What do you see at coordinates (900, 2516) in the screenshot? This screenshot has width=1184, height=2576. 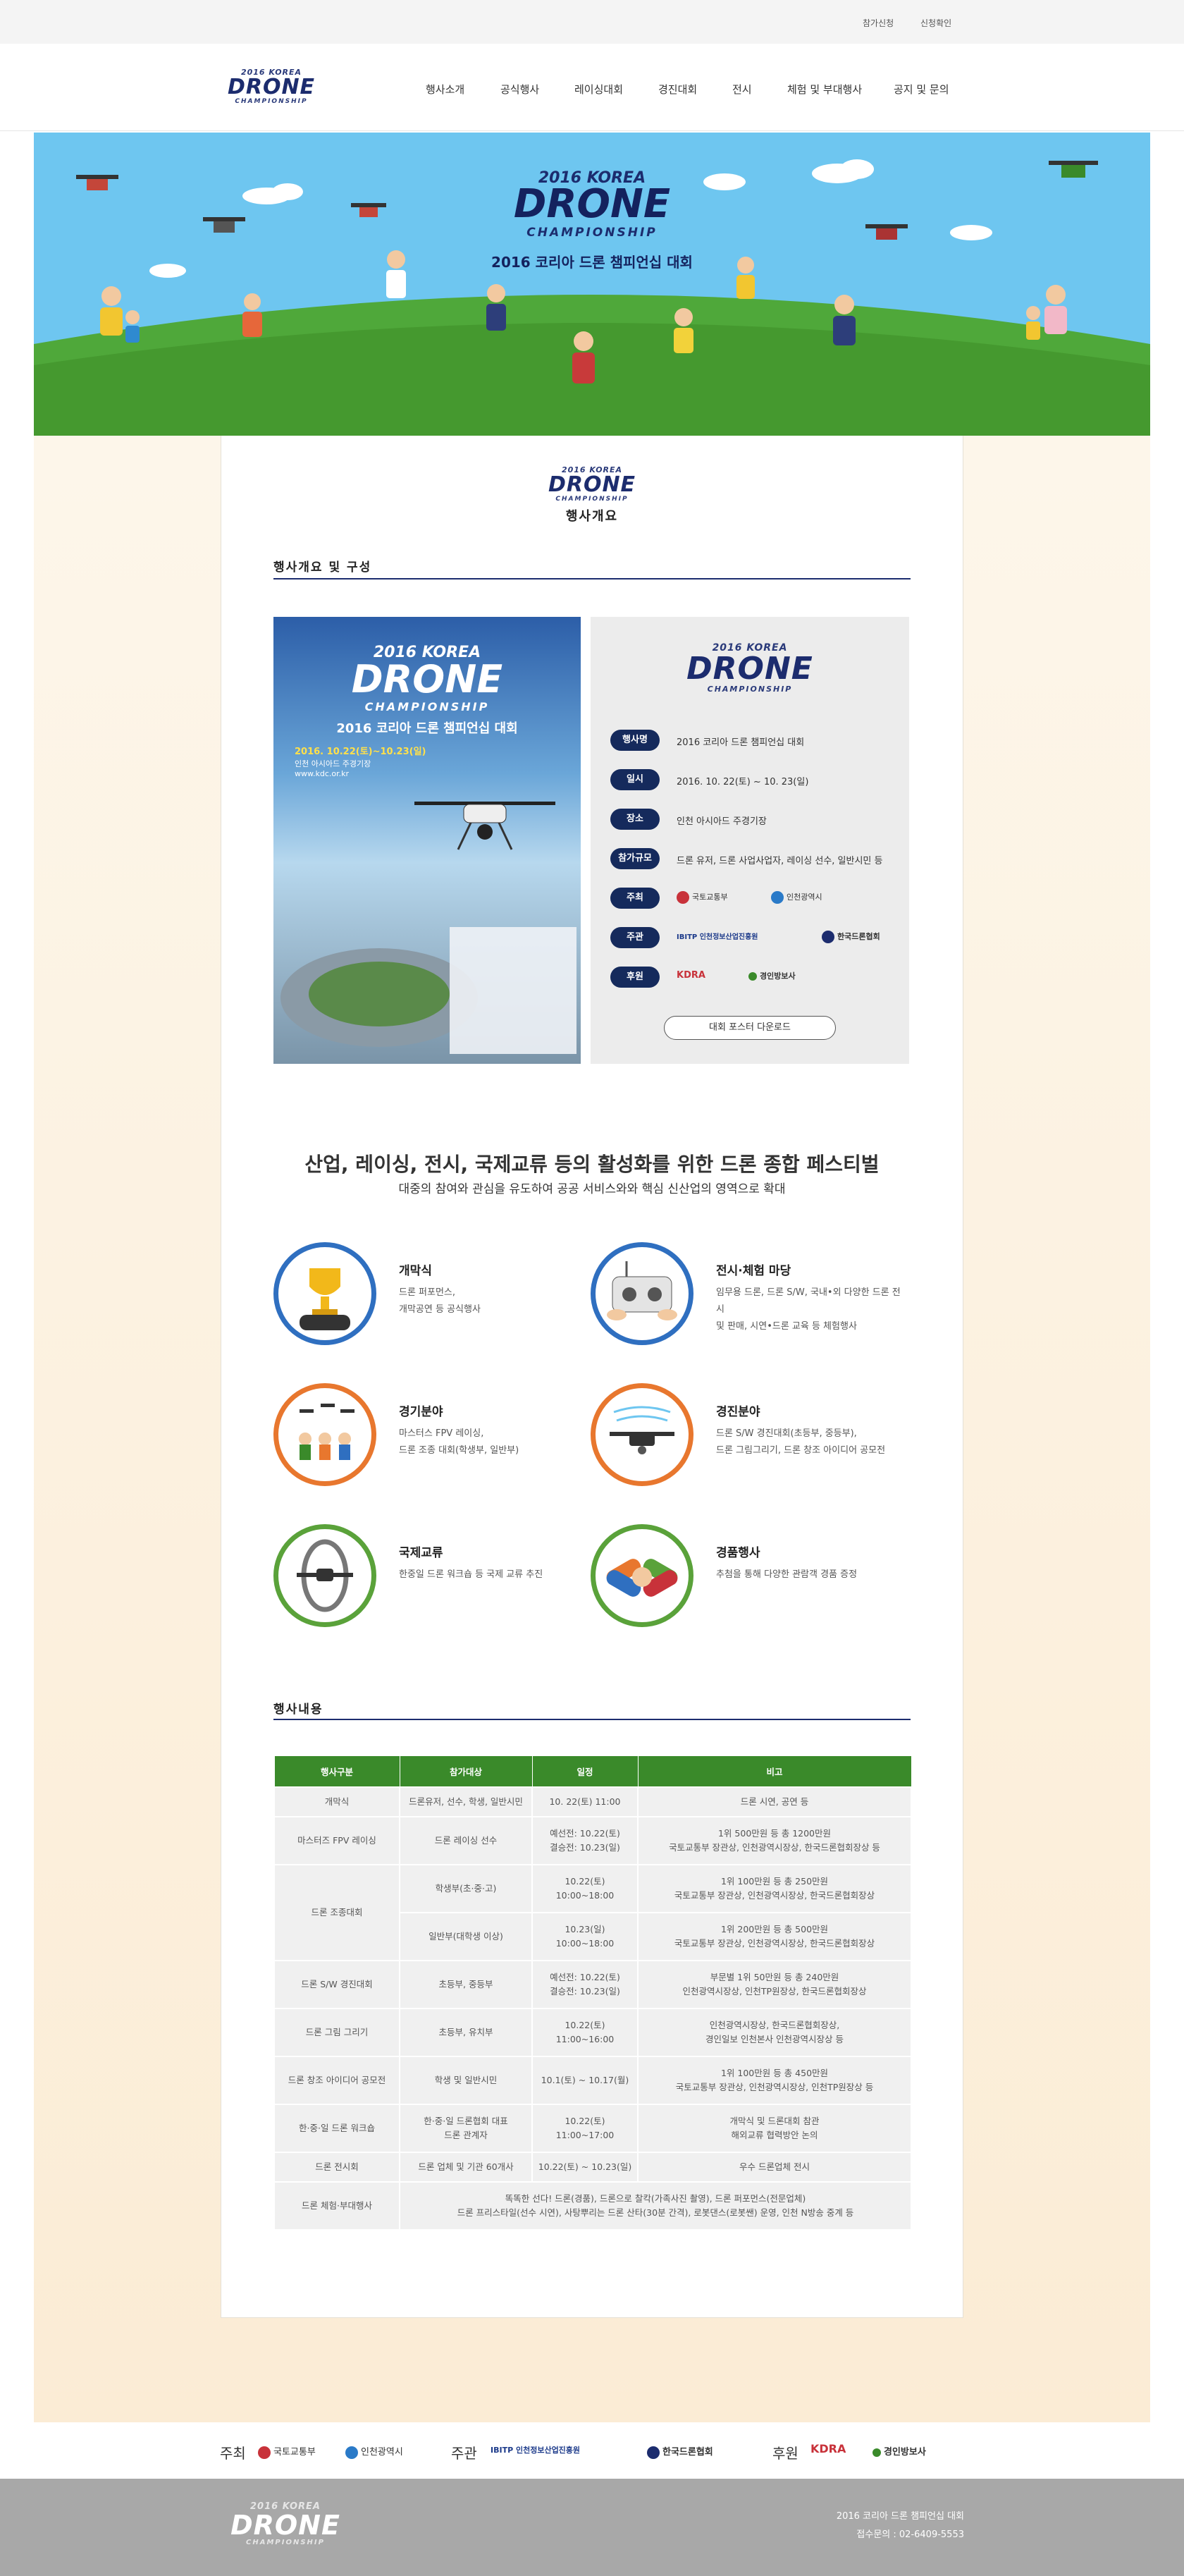 I see `footer-event-name: 2016 코리아 드론 챔피언십 대회` at bounding box center [900, 2516].